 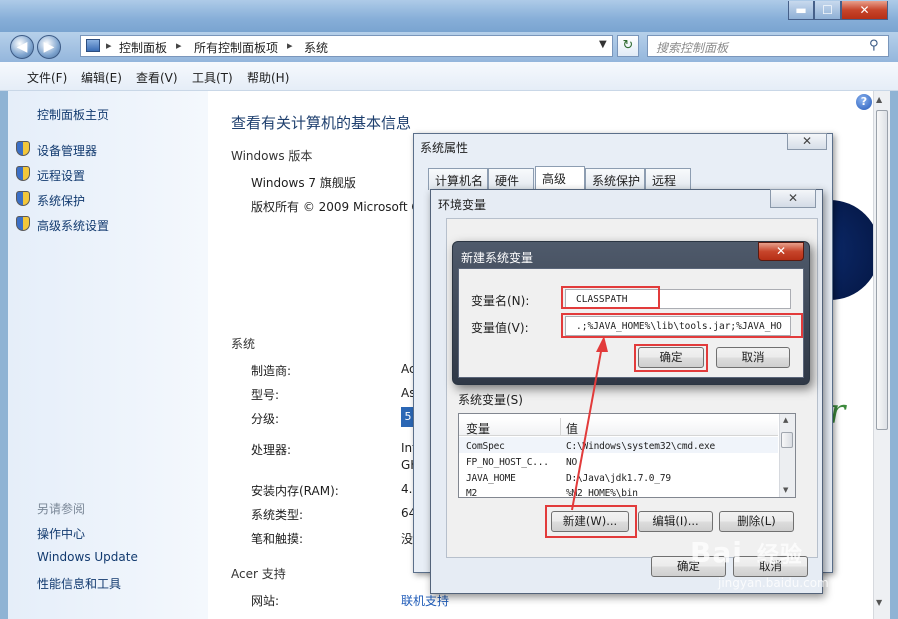 I want to click on scroll-up-icon: ▲, so click(x=879, y=99).